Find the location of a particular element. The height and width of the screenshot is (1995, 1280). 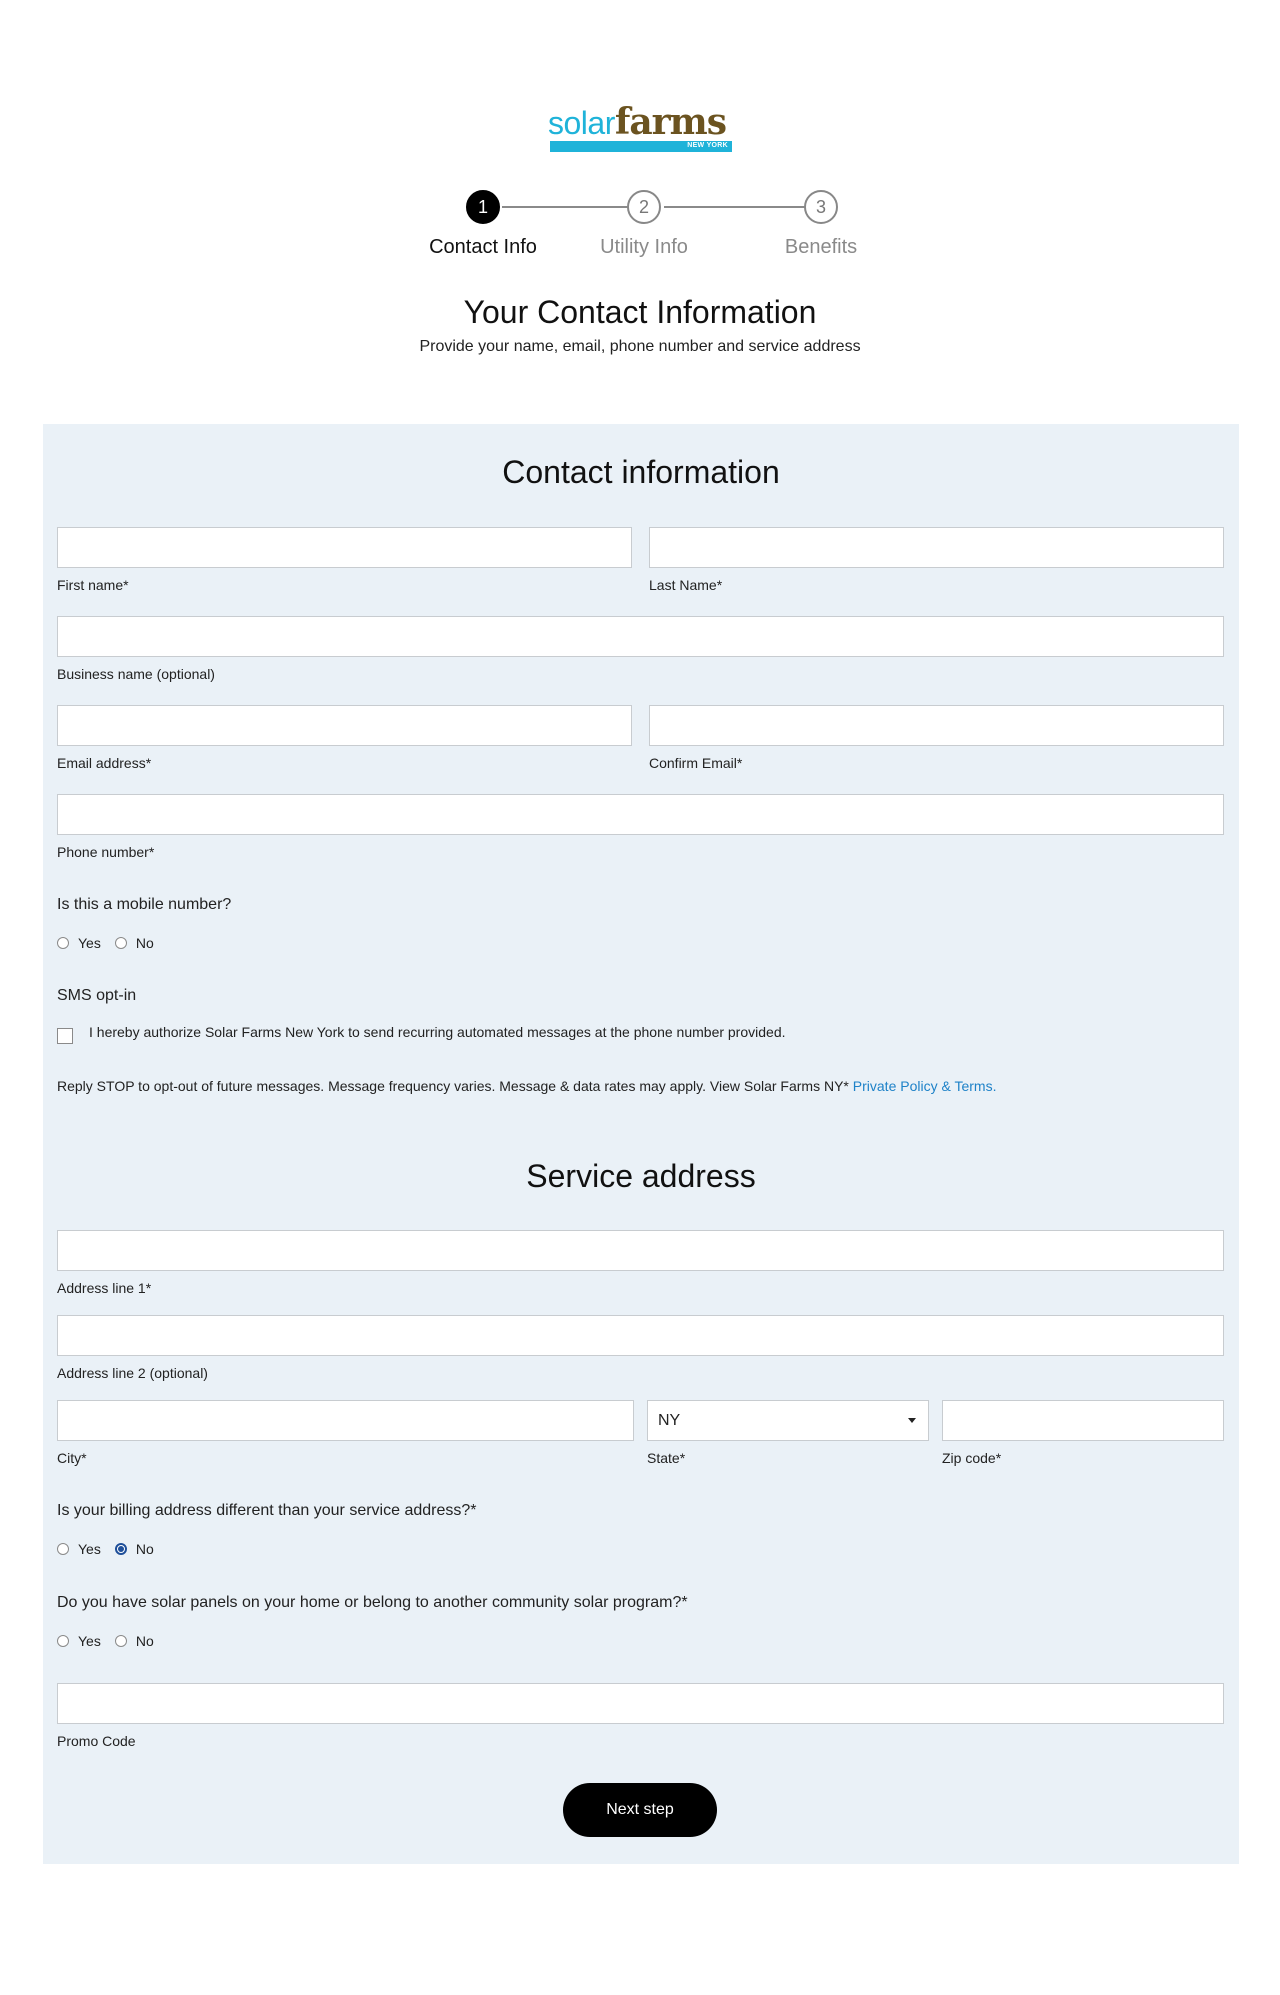

chevron-down-icon is located at coordinates (912, 1420).